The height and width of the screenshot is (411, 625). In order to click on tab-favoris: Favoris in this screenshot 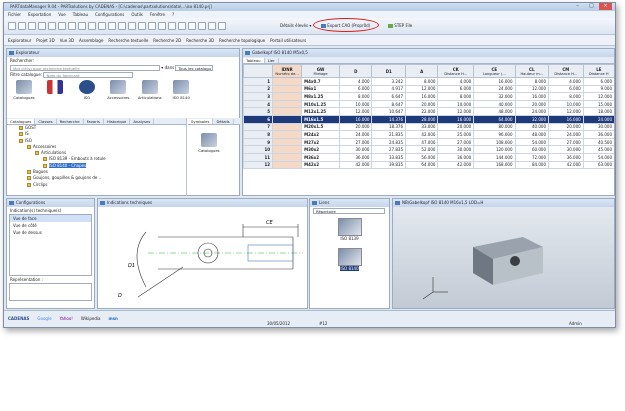, I will do `click(93, 121)`.